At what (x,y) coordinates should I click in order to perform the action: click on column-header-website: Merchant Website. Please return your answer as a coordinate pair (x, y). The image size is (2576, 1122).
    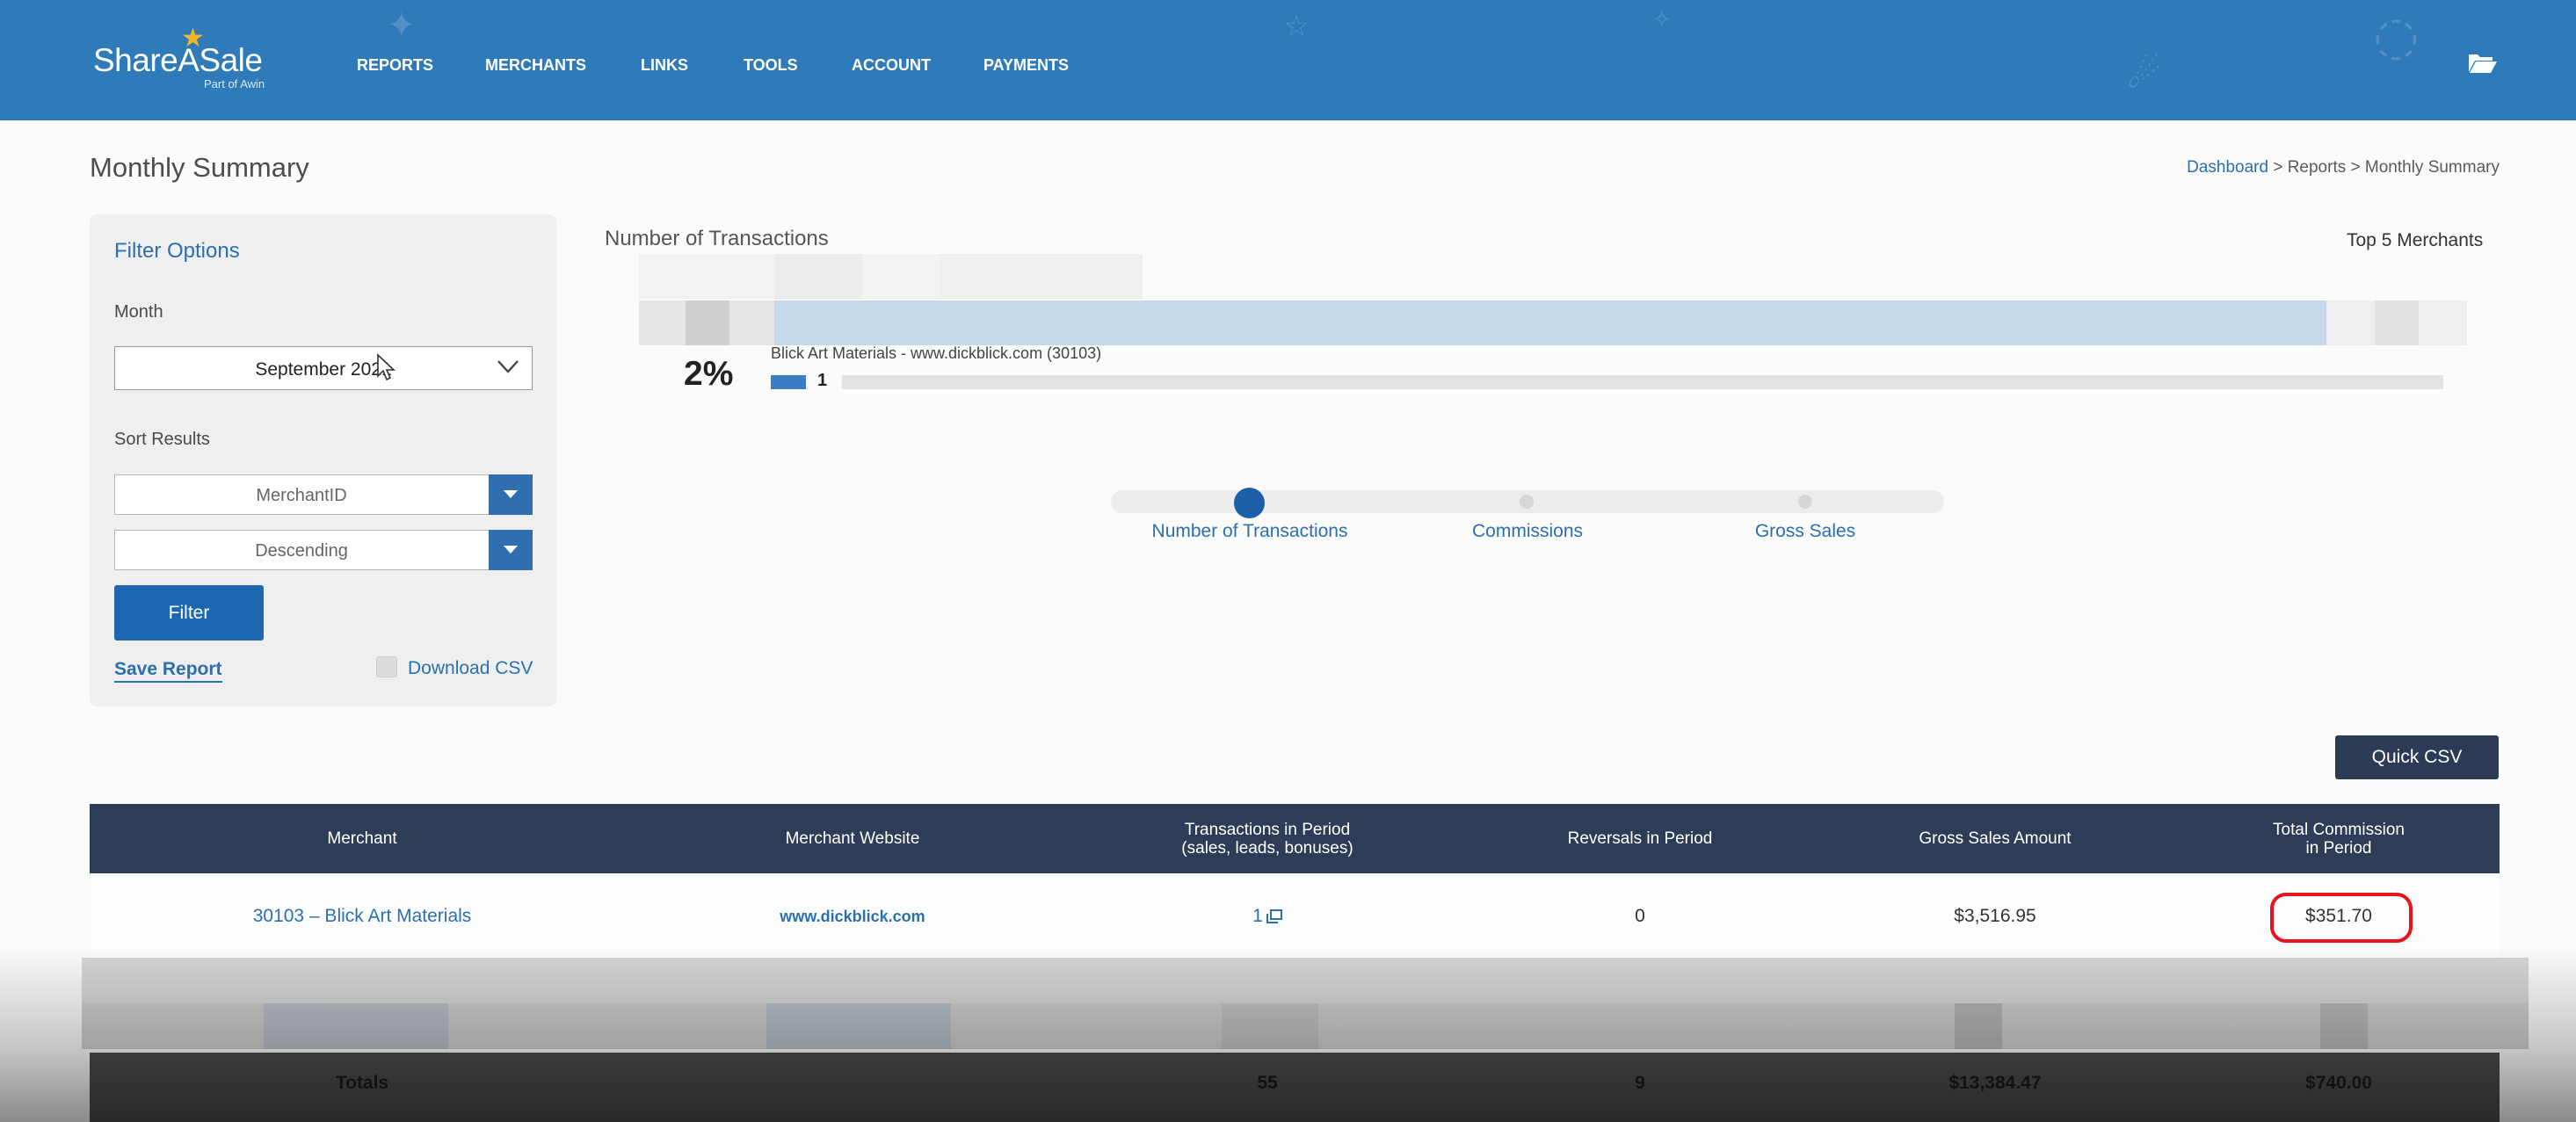
    Looking at the image, I should click on (852, 839).